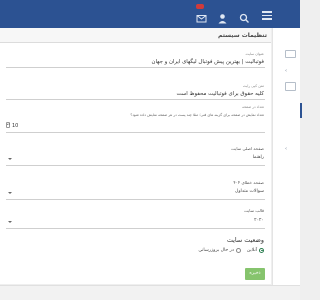 This screenshot has width=320, height=300. I want to click on number-stepper: ▴▾, so click(8, 125).